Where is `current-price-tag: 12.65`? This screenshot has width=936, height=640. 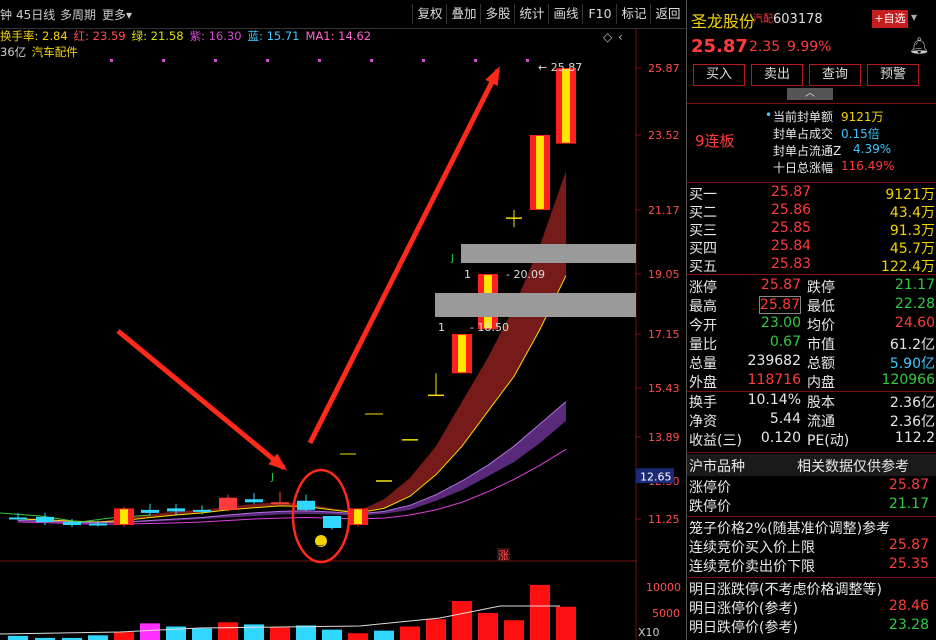
current-price-tag: 12.65 is located at coordinates (656, 476).